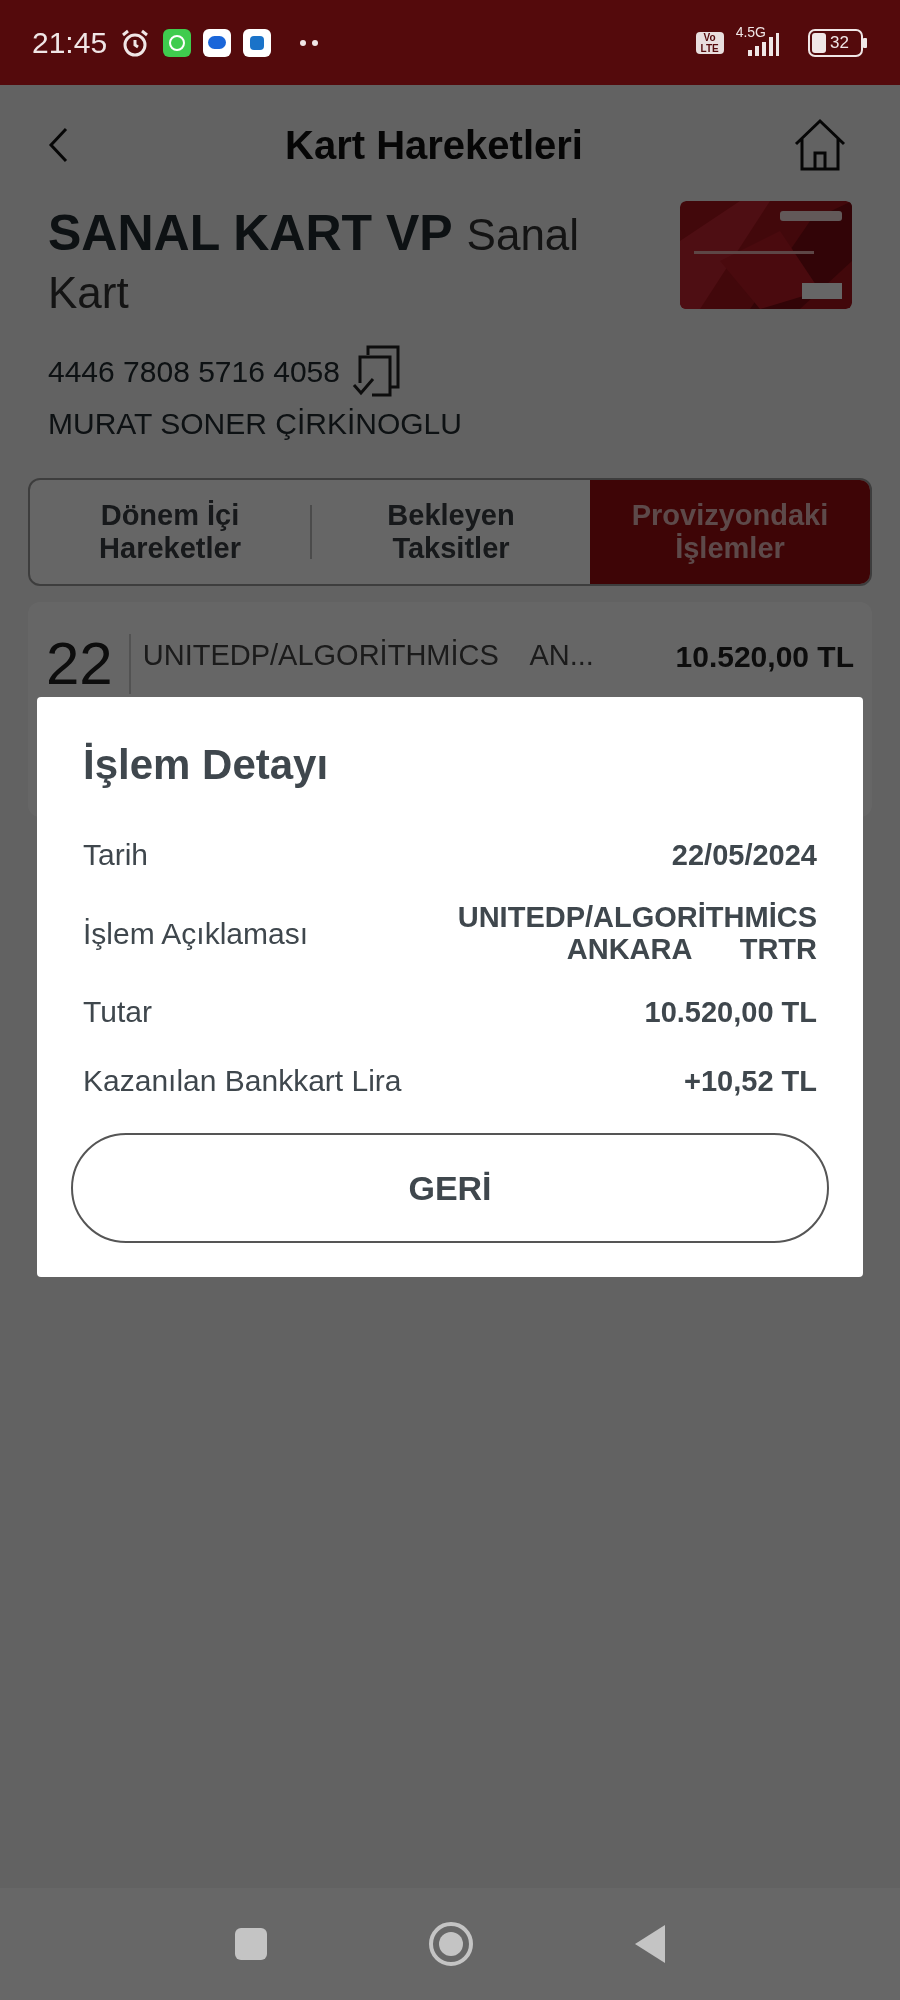  Describe the element at coordinates (88, 664) in the screenshot. I see `transaction-day: 22` at that location.